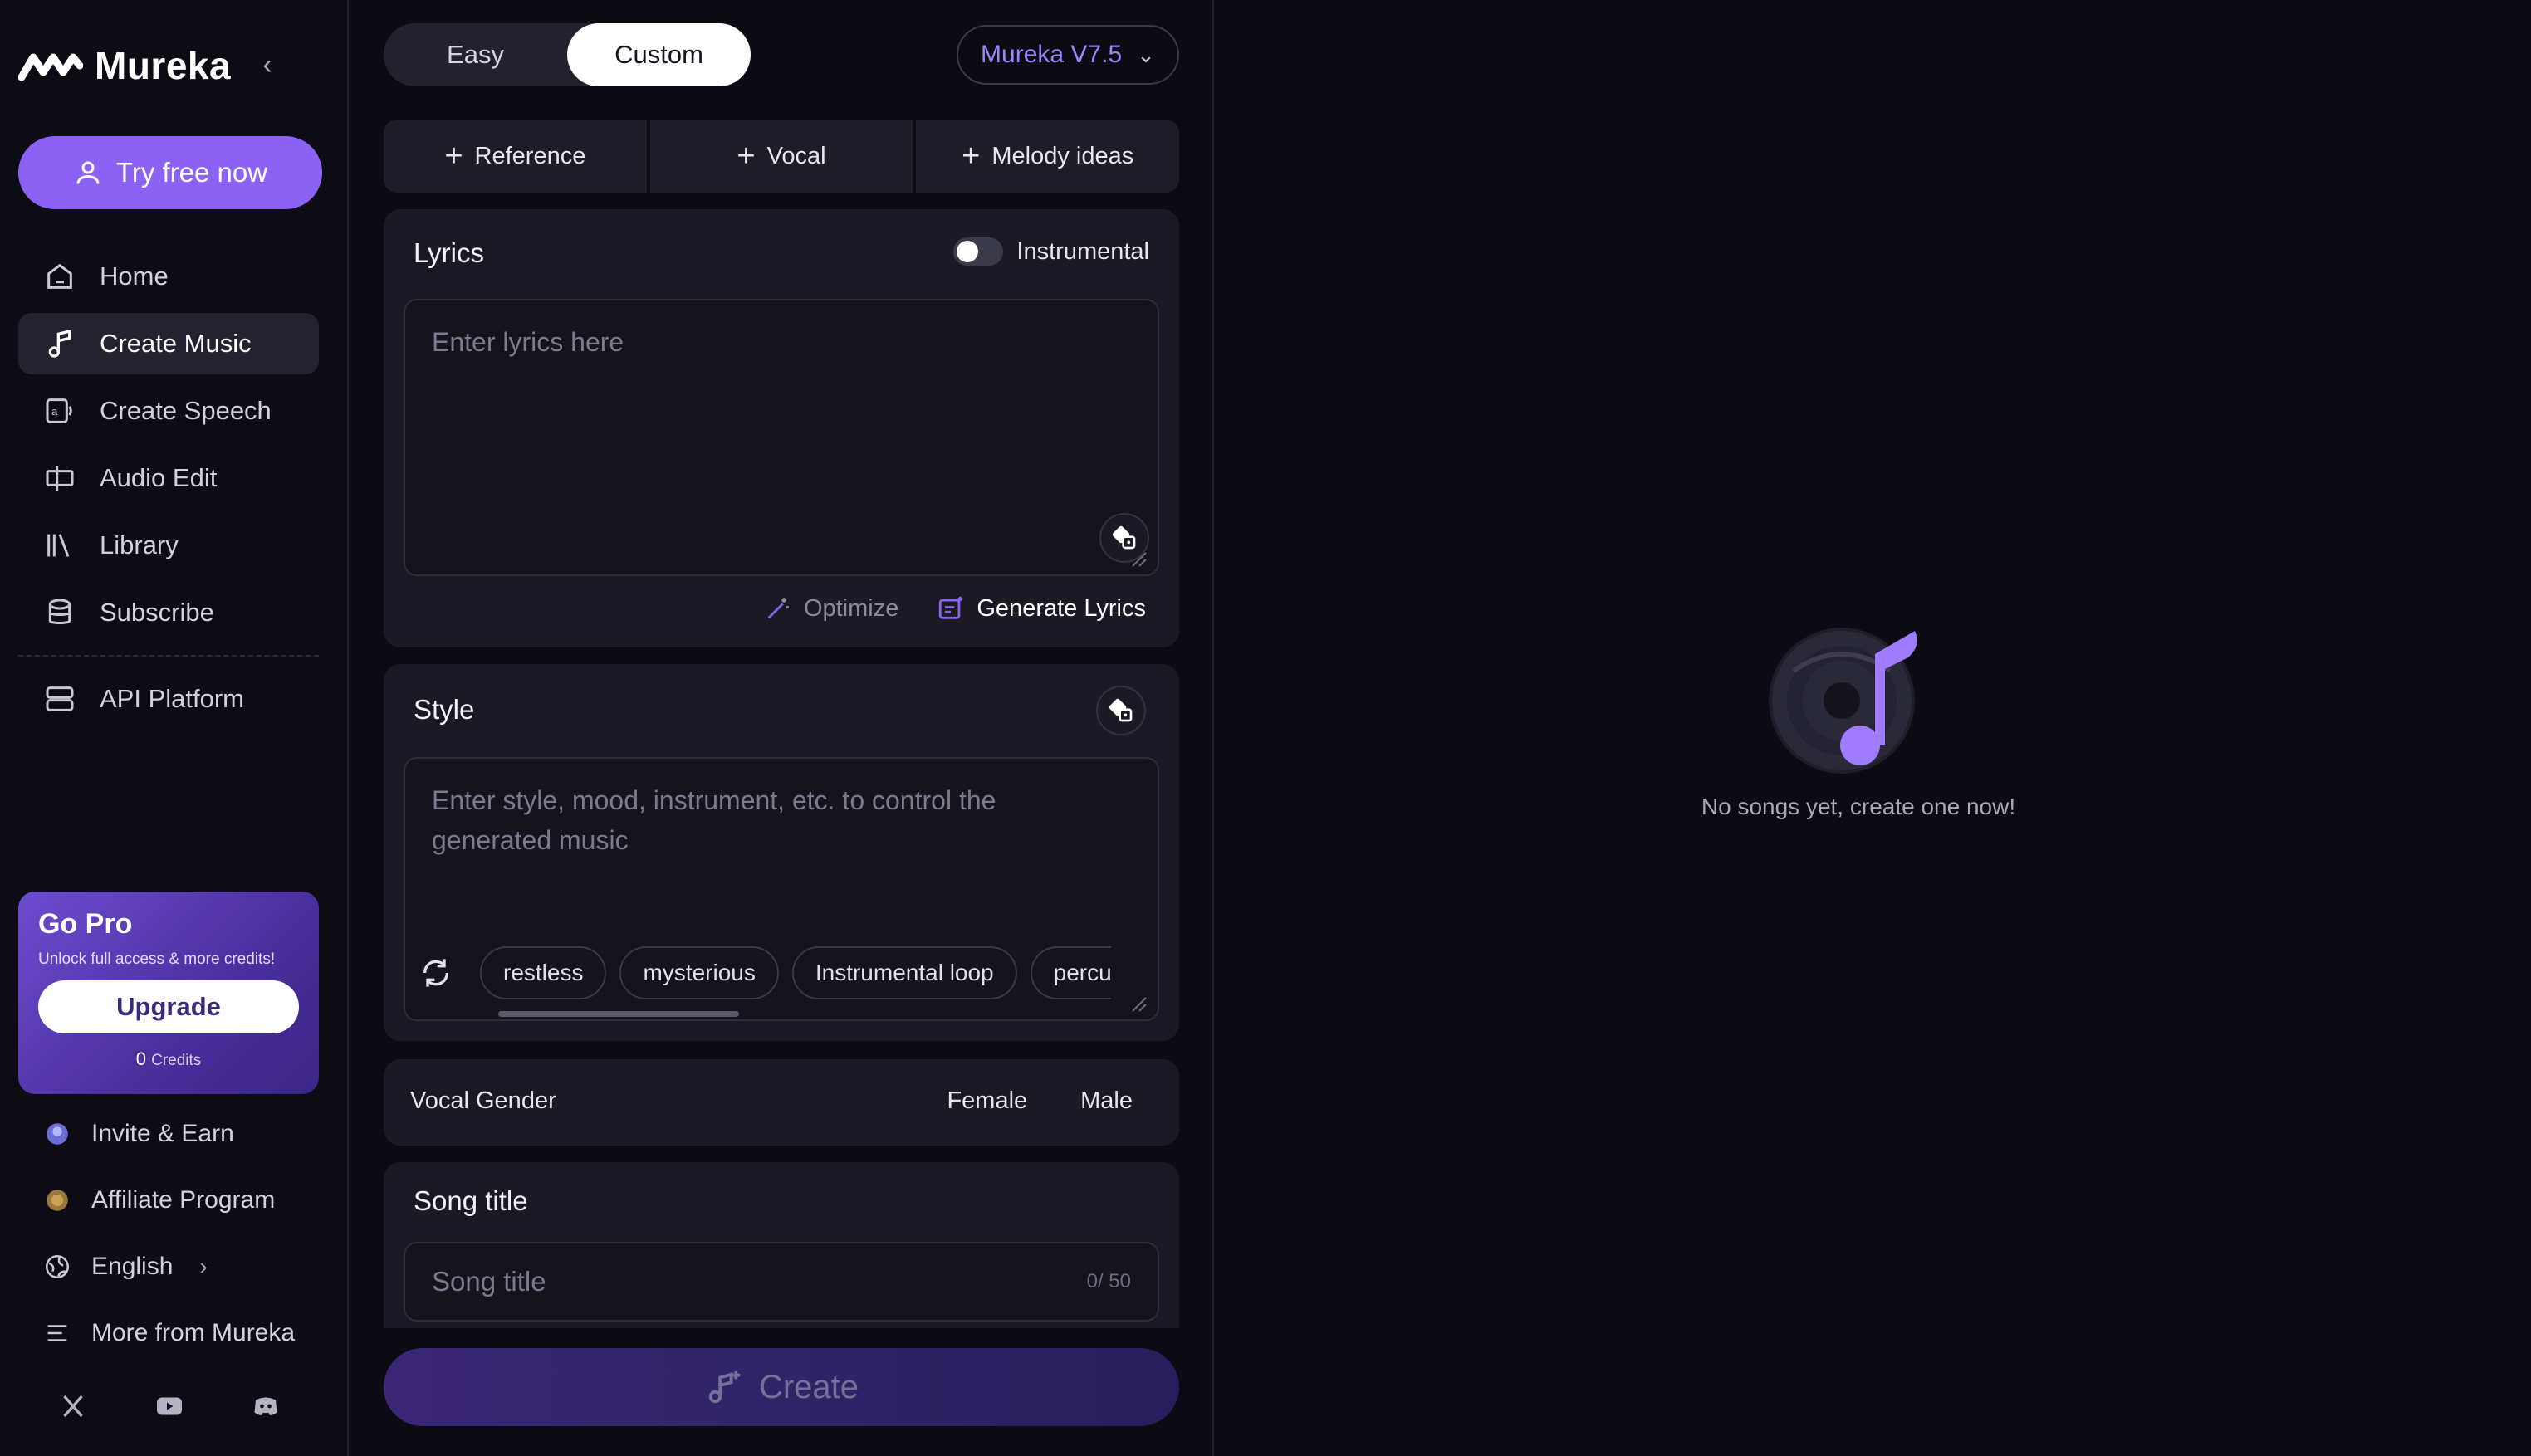  What do you see at coordinates (1061, 608) in the screenshot?
I see `generate-lyrics-label: Generate Lyrics` at bounding box center [1061, 608].